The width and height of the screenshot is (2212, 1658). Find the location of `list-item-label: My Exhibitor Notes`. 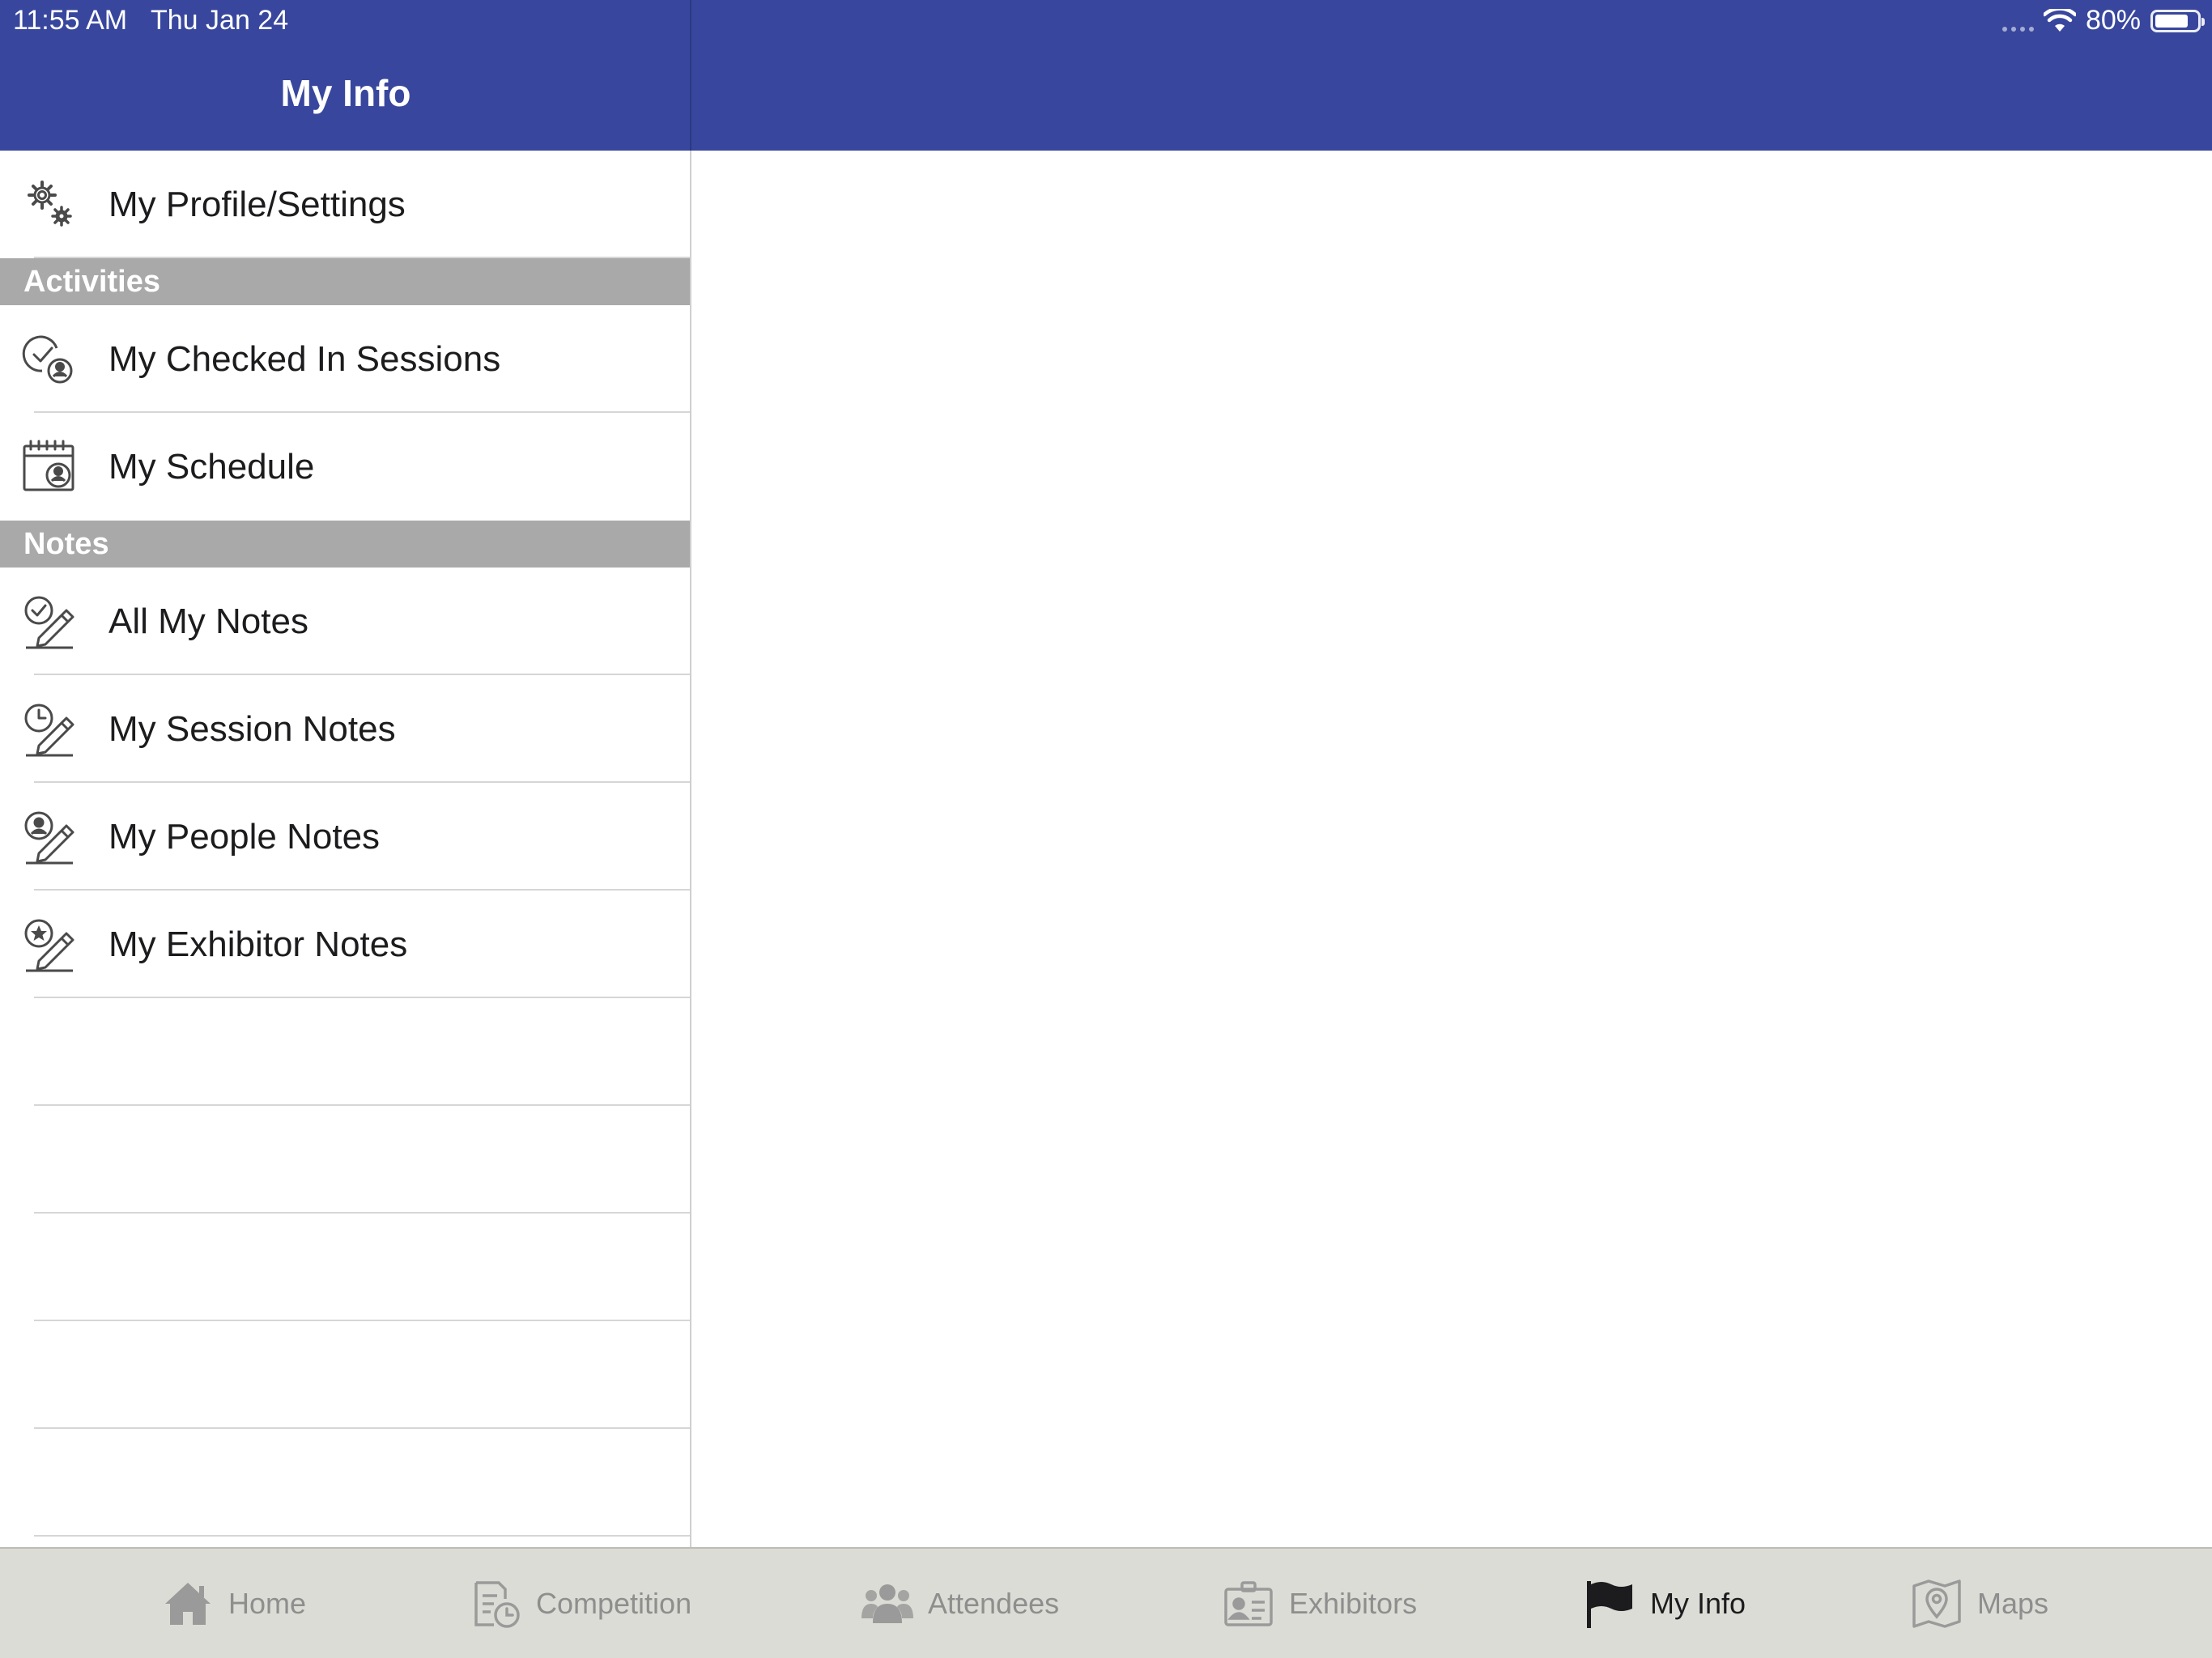

list-item-label: My Exhibitor Notes is located at coordinates (258, 944).